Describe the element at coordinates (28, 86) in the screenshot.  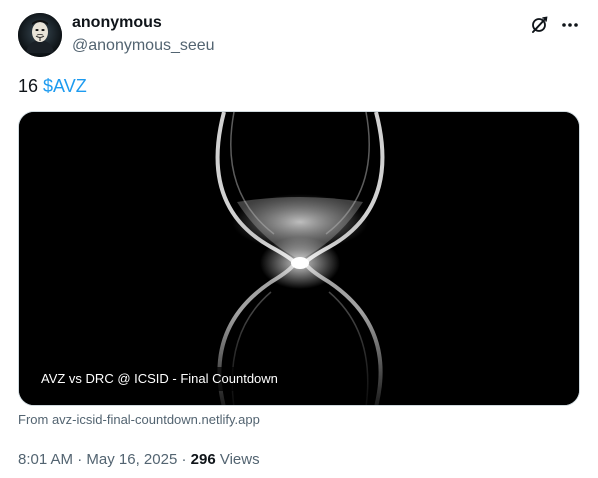
I see `tweet-number: 16` at that location.